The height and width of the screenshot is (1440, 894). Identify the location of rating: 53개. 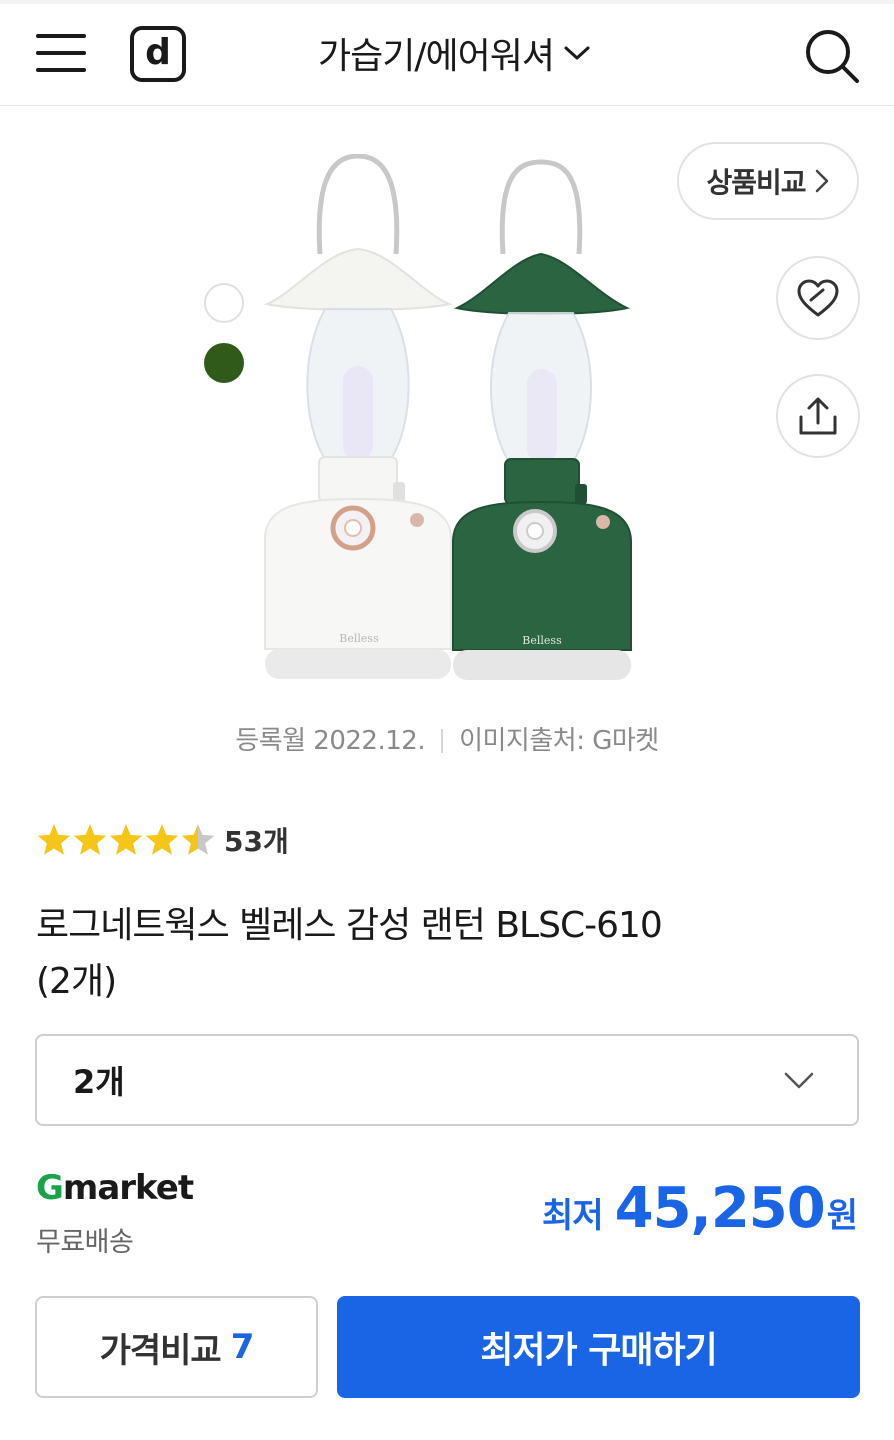
(162, 840).